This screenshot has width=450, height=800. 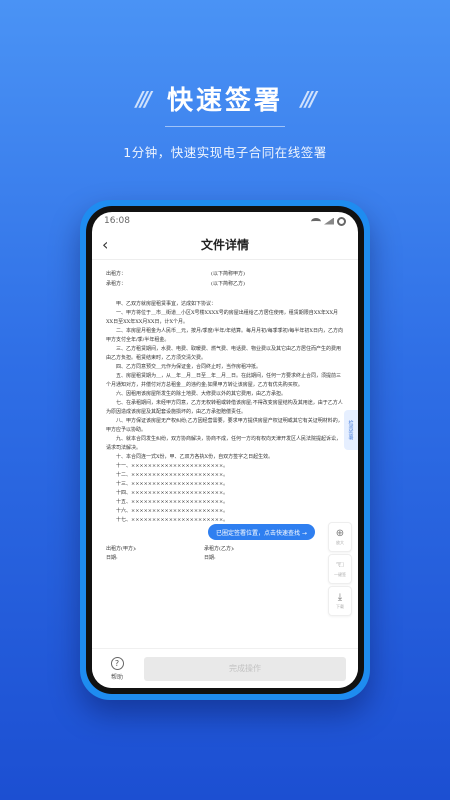 What do you see at coordinates (219, 549) in the screenshot?
I see `sign-b-label: 承租方(乙方):` at bounding box center [219, 549].